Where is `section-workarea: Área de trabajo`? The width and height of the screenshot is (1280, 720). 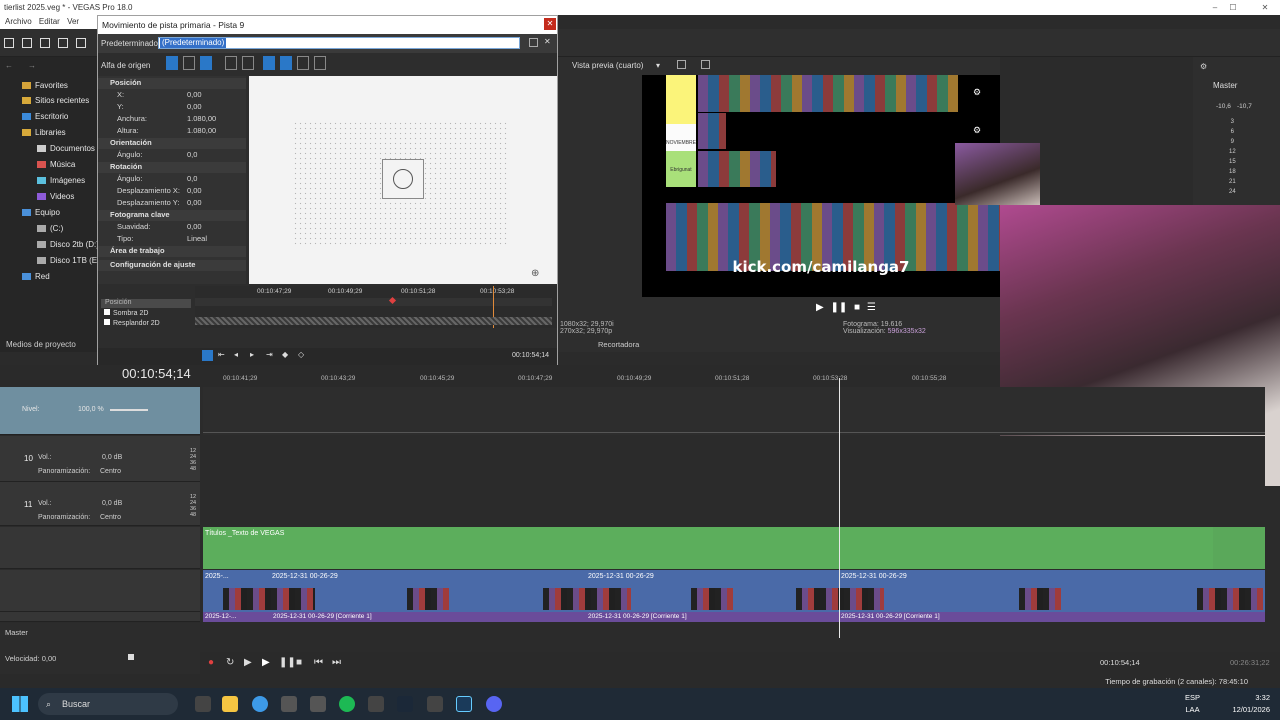
section-workarea: Área de trabajo is located at coordinates (172, 251).